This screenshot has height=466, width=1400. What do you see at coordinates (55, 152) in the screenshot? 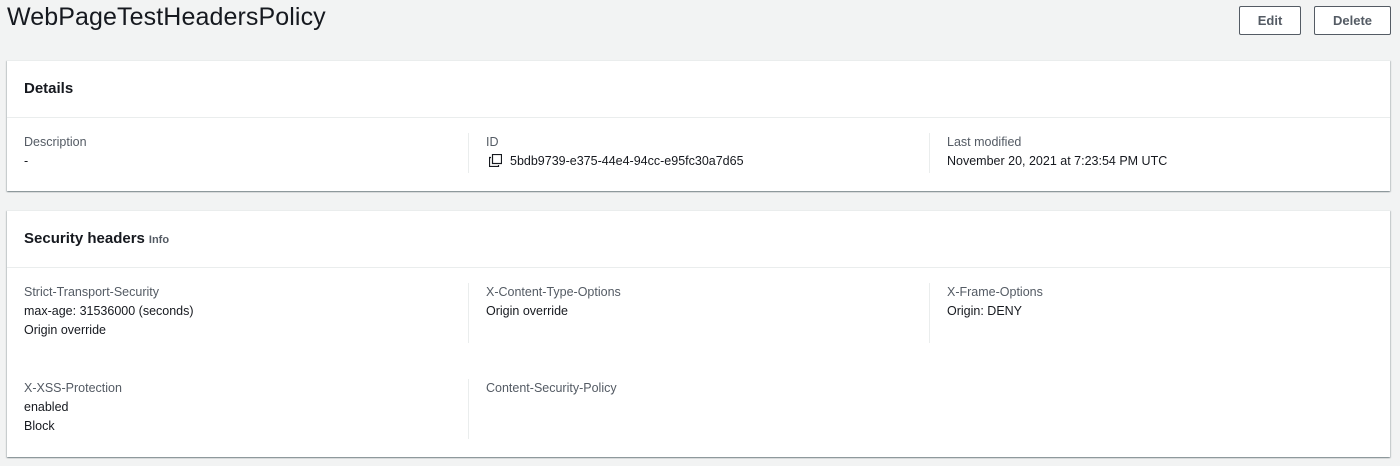
I see `description-field: Description -` at bounding box center [55, 152].